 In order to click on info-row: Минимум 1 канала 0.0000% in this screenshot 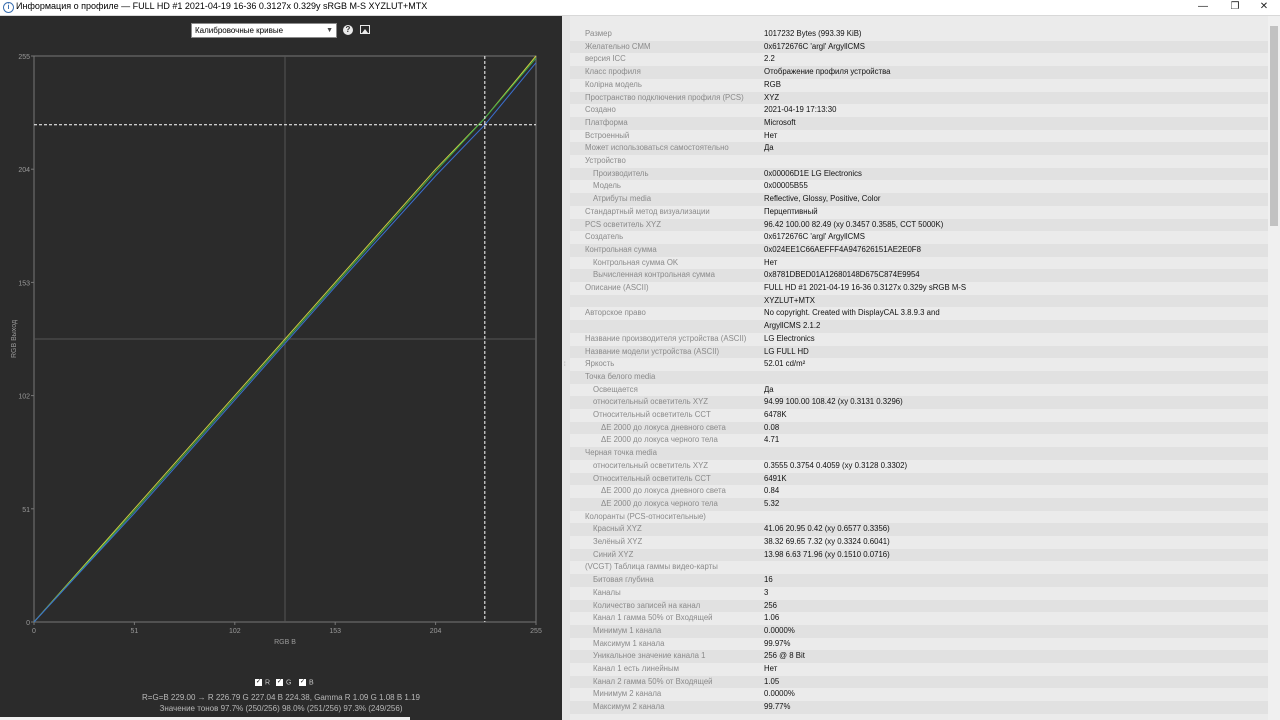, I will do `click(919, 631)`.